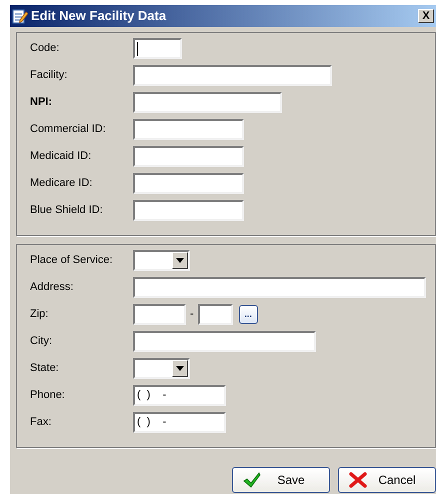 This screenshot has width=436, height=494. I want to click on checkmark-icon, so click(252, 480).